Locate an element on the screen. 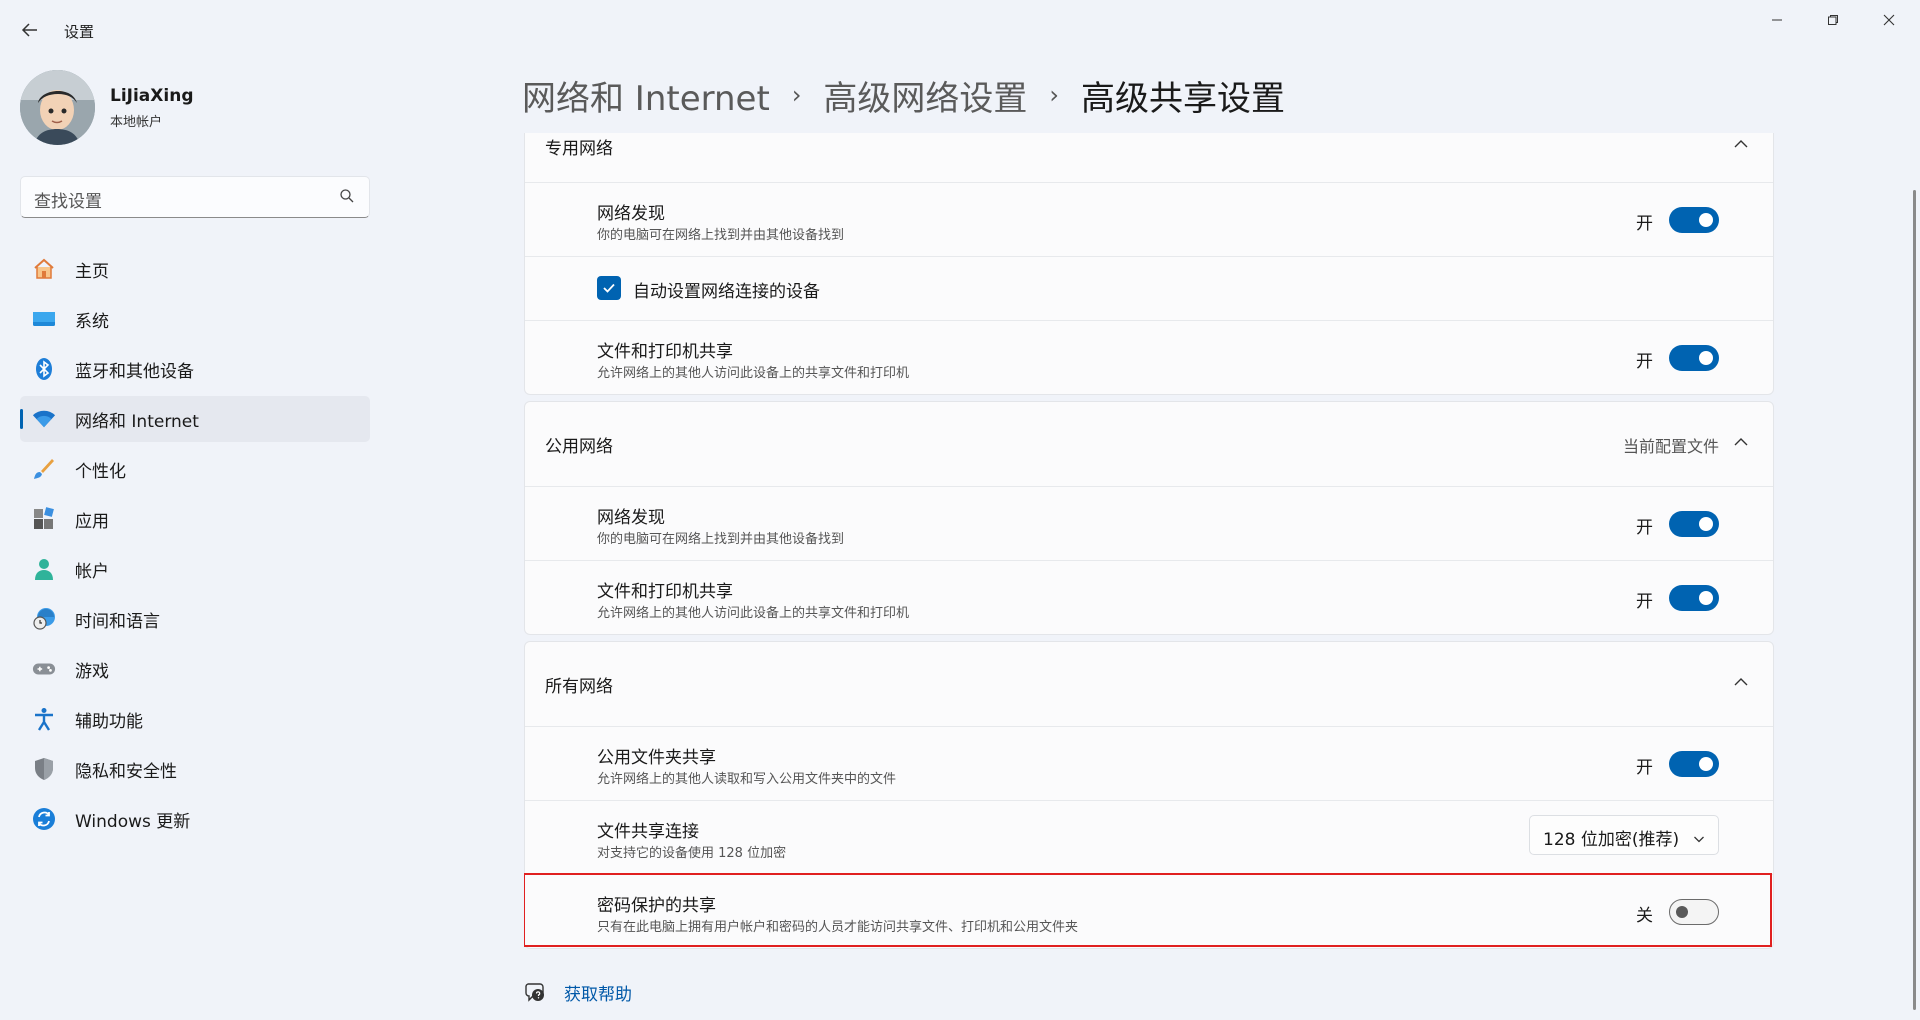 This screenshot has height=1020, width=1920. sidebar-item-accessibility: 辅助功能 is located at coordinates (195, 719).